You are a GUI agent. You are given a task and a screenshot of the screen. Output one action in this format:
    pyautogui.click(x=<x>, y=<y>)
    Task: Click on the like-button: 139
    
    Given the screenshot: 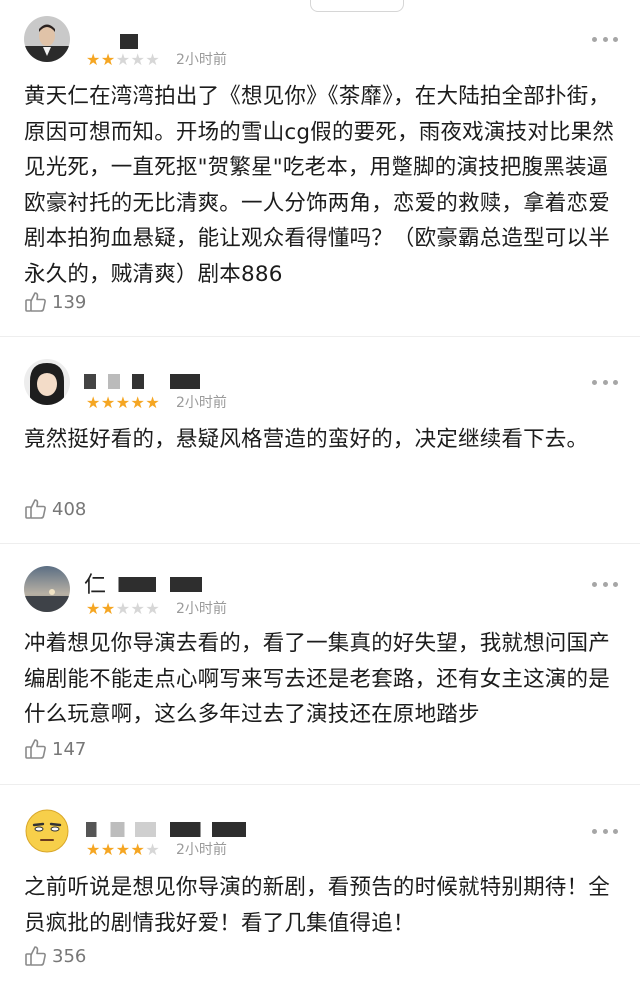 What is the action you would take?
    pyautogui.click(x=55, y=302)
    